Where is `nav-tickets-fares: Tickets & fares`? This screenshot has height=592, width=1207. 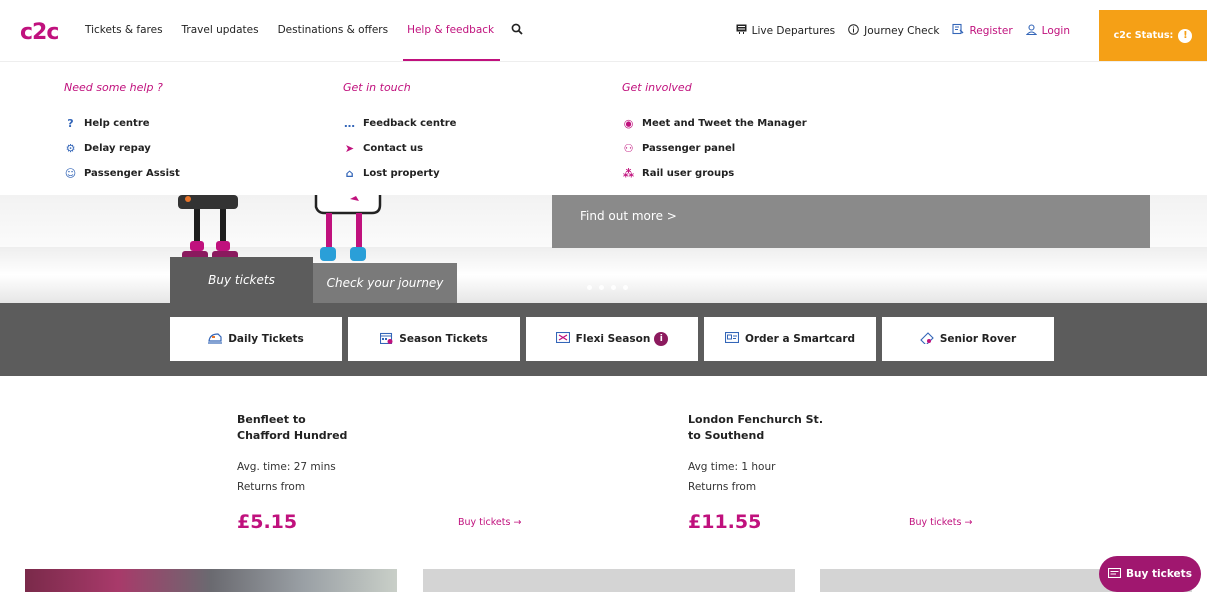 nav-tickets-fares: Tickets & fares is located at coordinates (124, 30).